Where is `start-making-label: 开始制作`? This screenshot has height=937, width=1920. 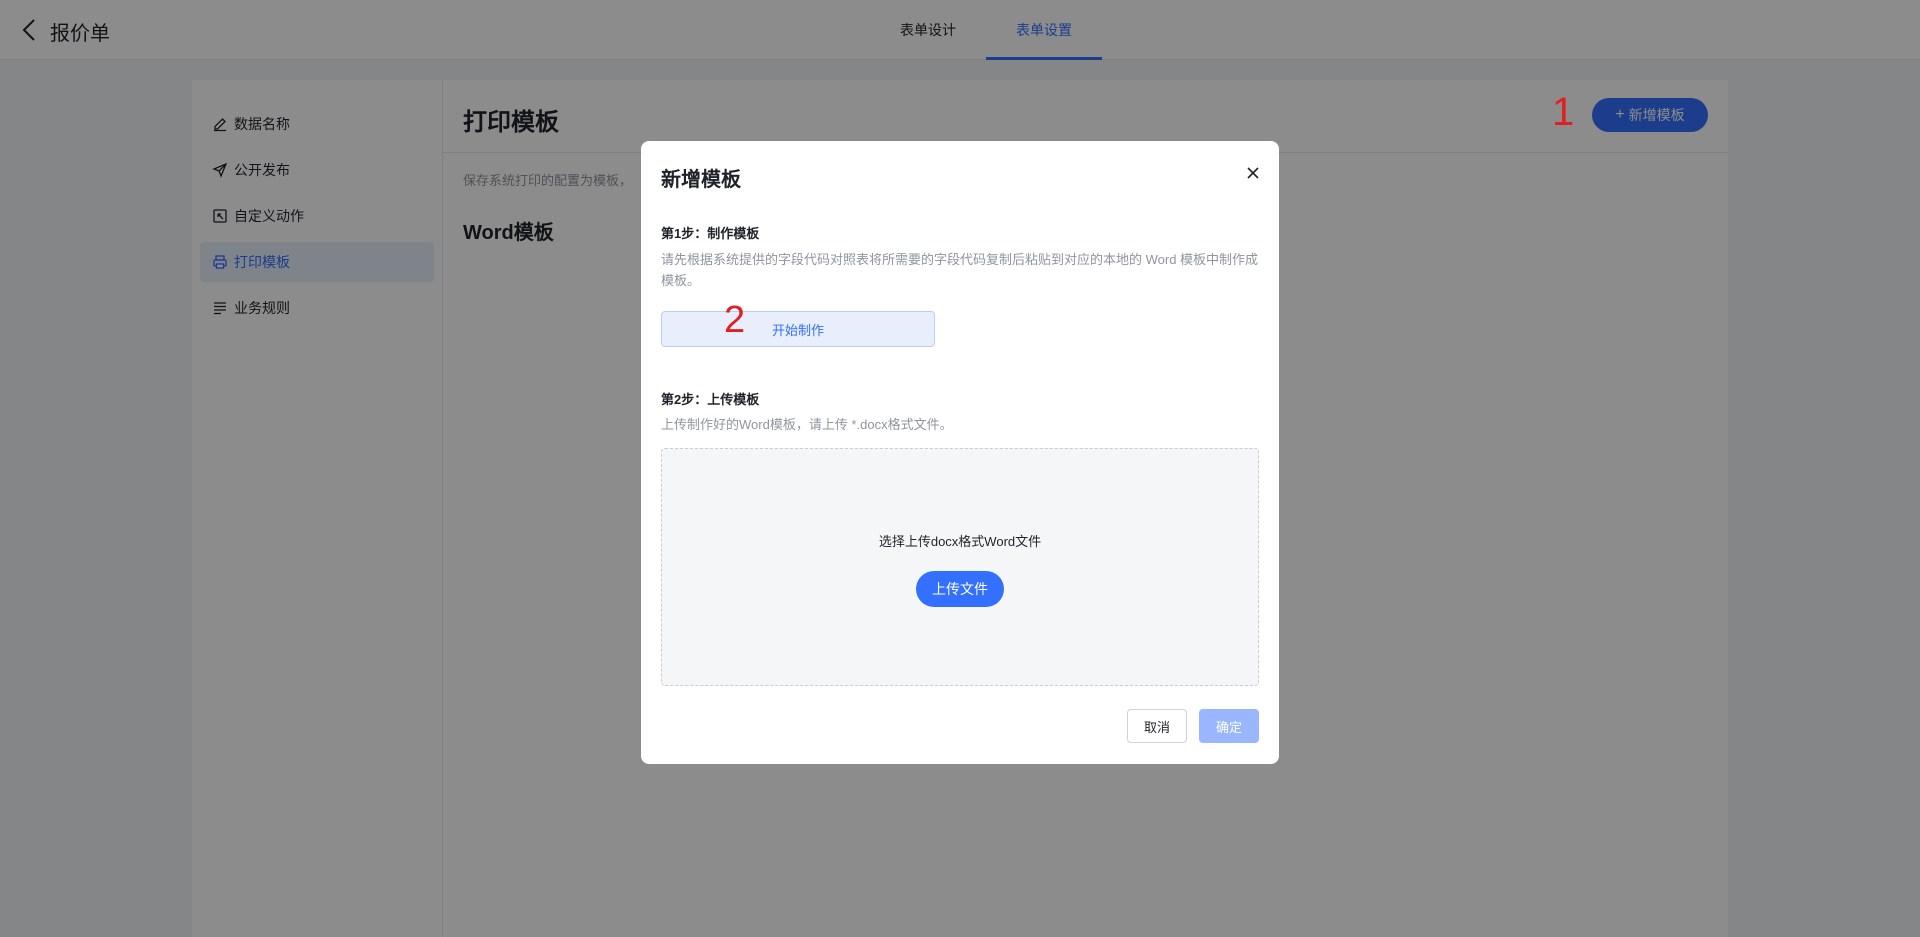
start-making-label: 开始制作 is located at coordinates (797, 330).